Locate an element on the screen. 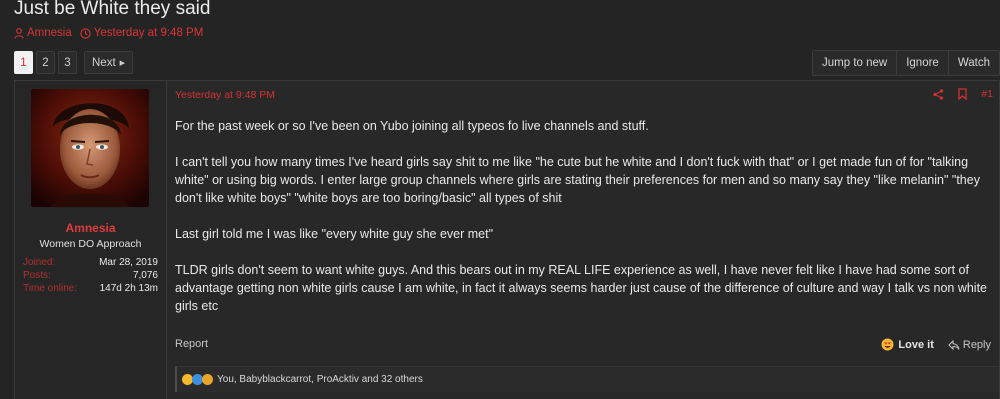 This screenshot has width=1000, height=399. reply-button: Reply is located at coordinates (969, 345).